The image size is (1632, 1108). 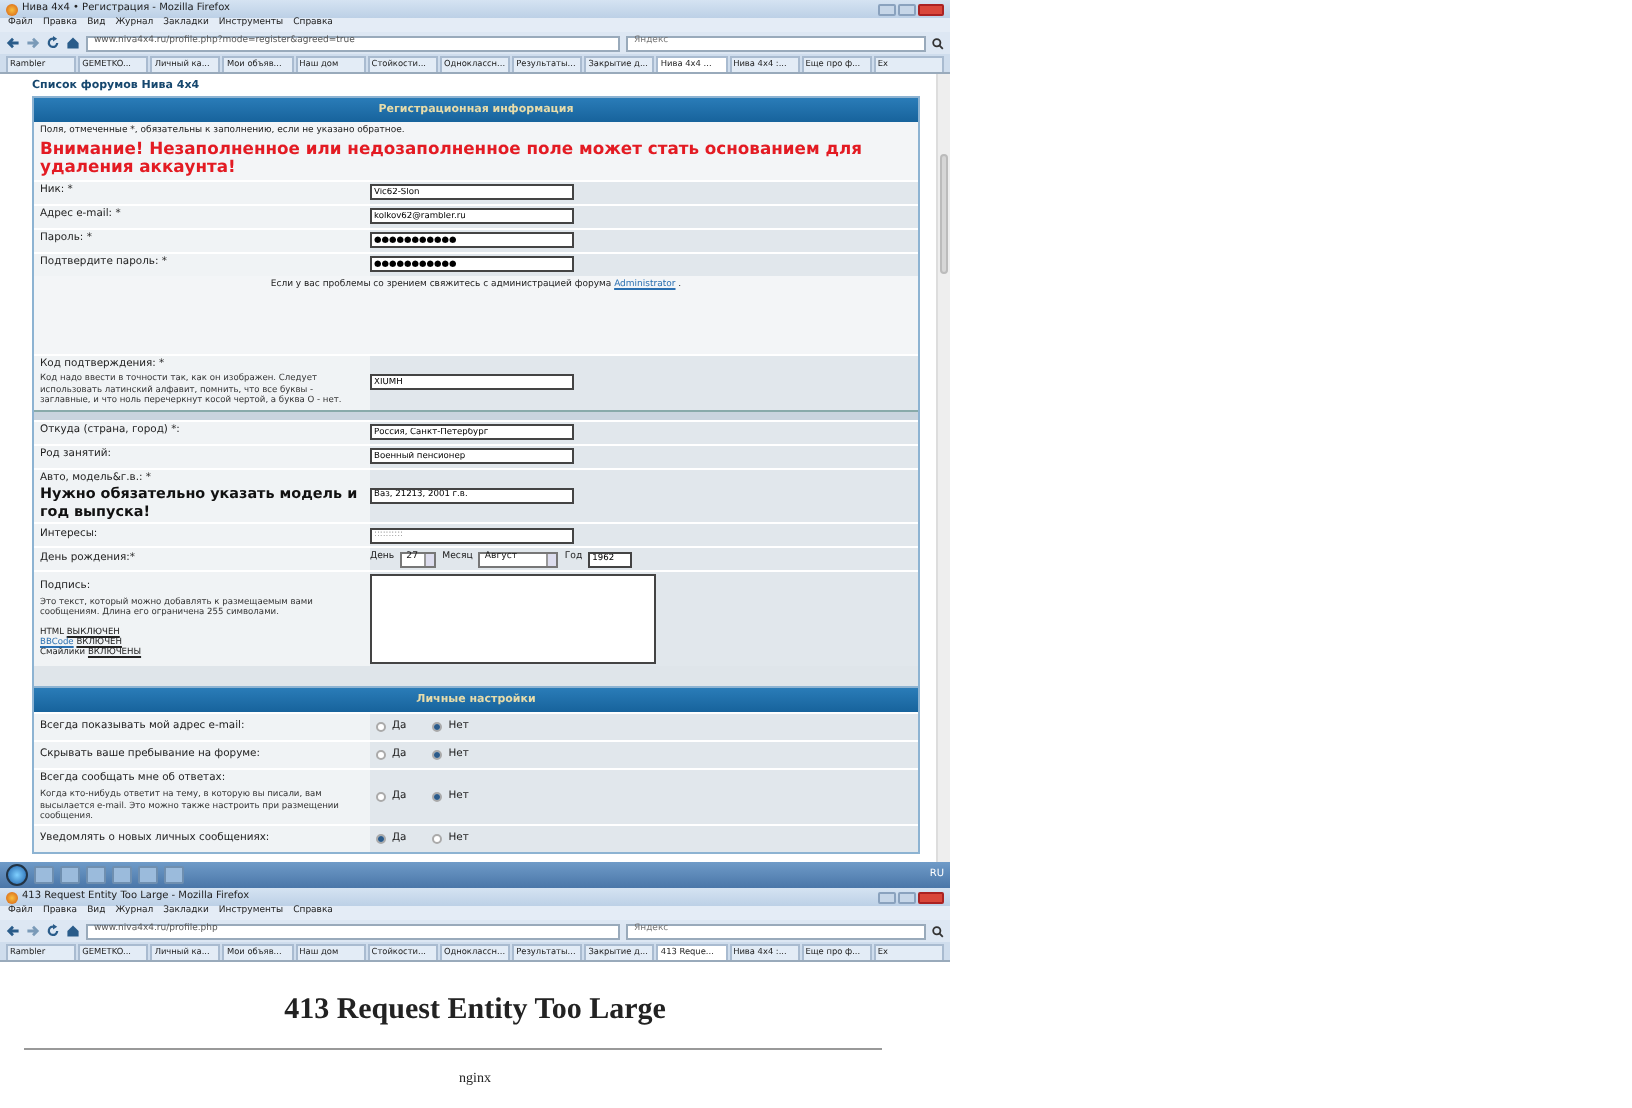 What do you see at coordinates (476, 159) in the screenshot?
I see `warning-text: Внимание! Незаполненное или недозаполненное поле может стать основанием для удаления аккаунта!` at bounding box center [476, 159].